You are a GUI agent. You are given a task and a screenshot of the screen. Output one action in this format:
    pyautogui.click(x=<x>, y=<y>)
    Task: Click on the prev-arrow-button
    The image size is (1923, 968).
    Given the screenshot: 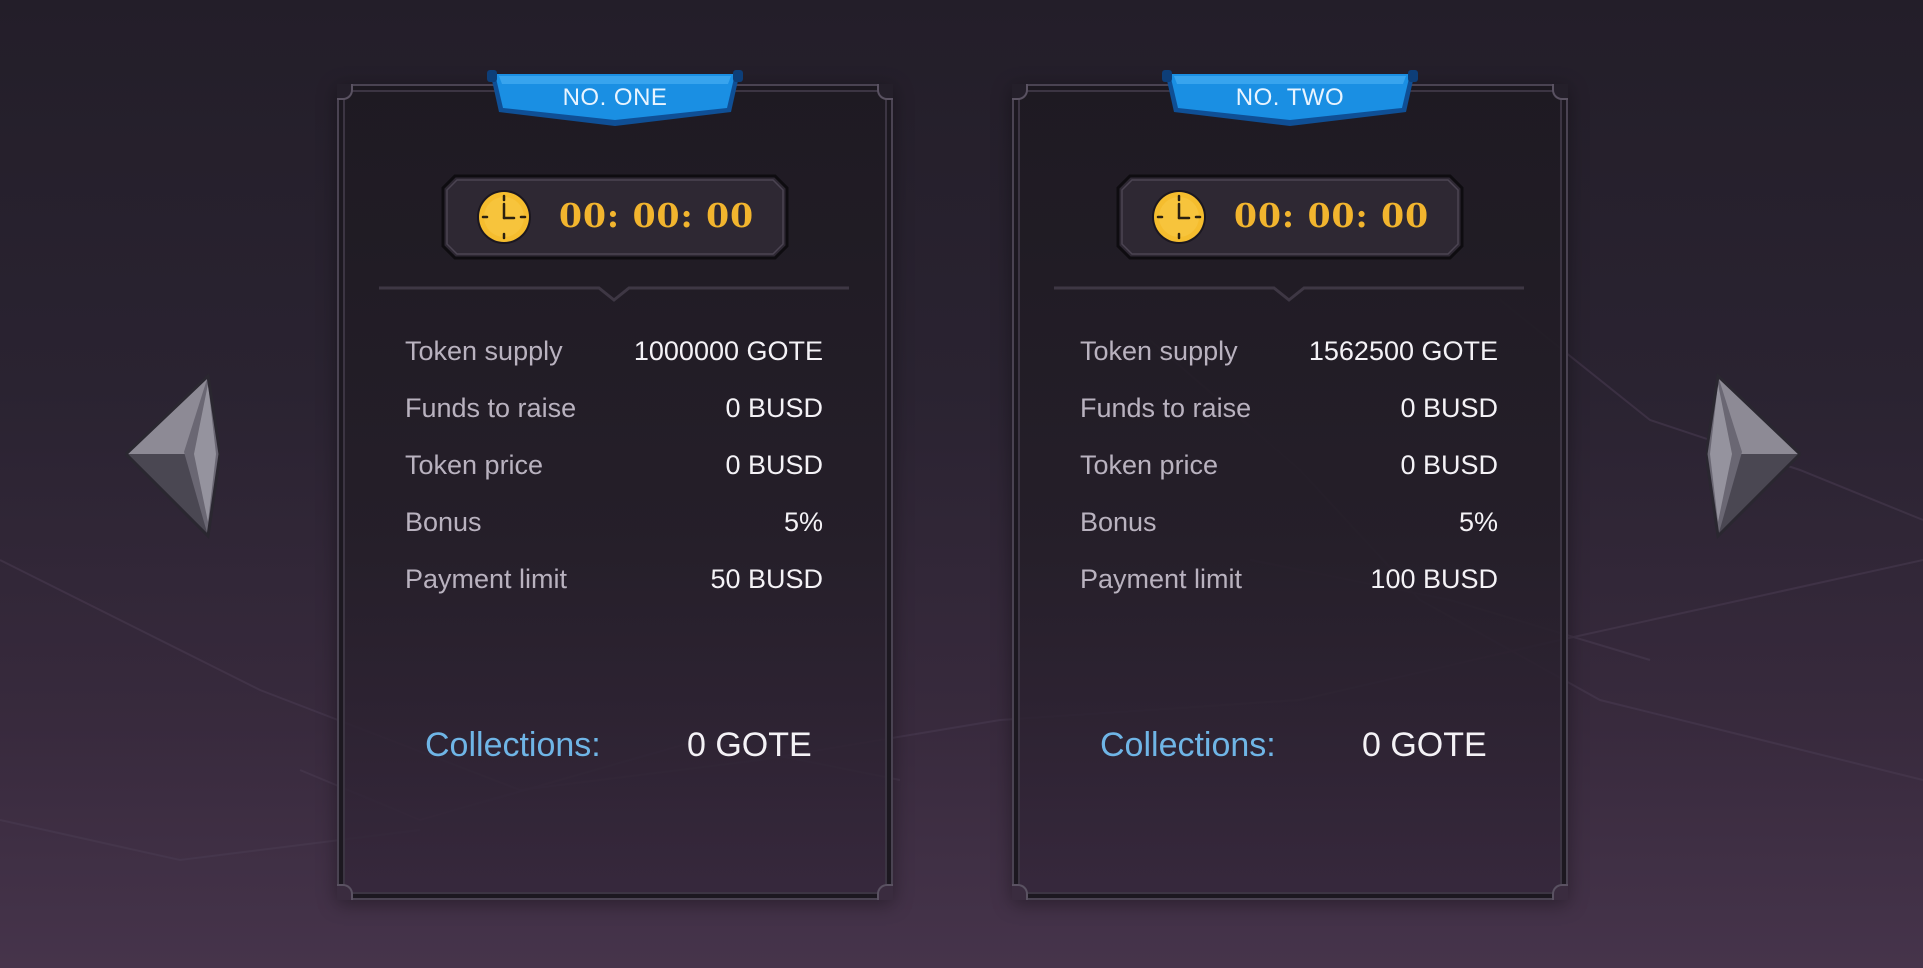 What is the action you would take?
    pyautogui.click(x=173, y=457)
    